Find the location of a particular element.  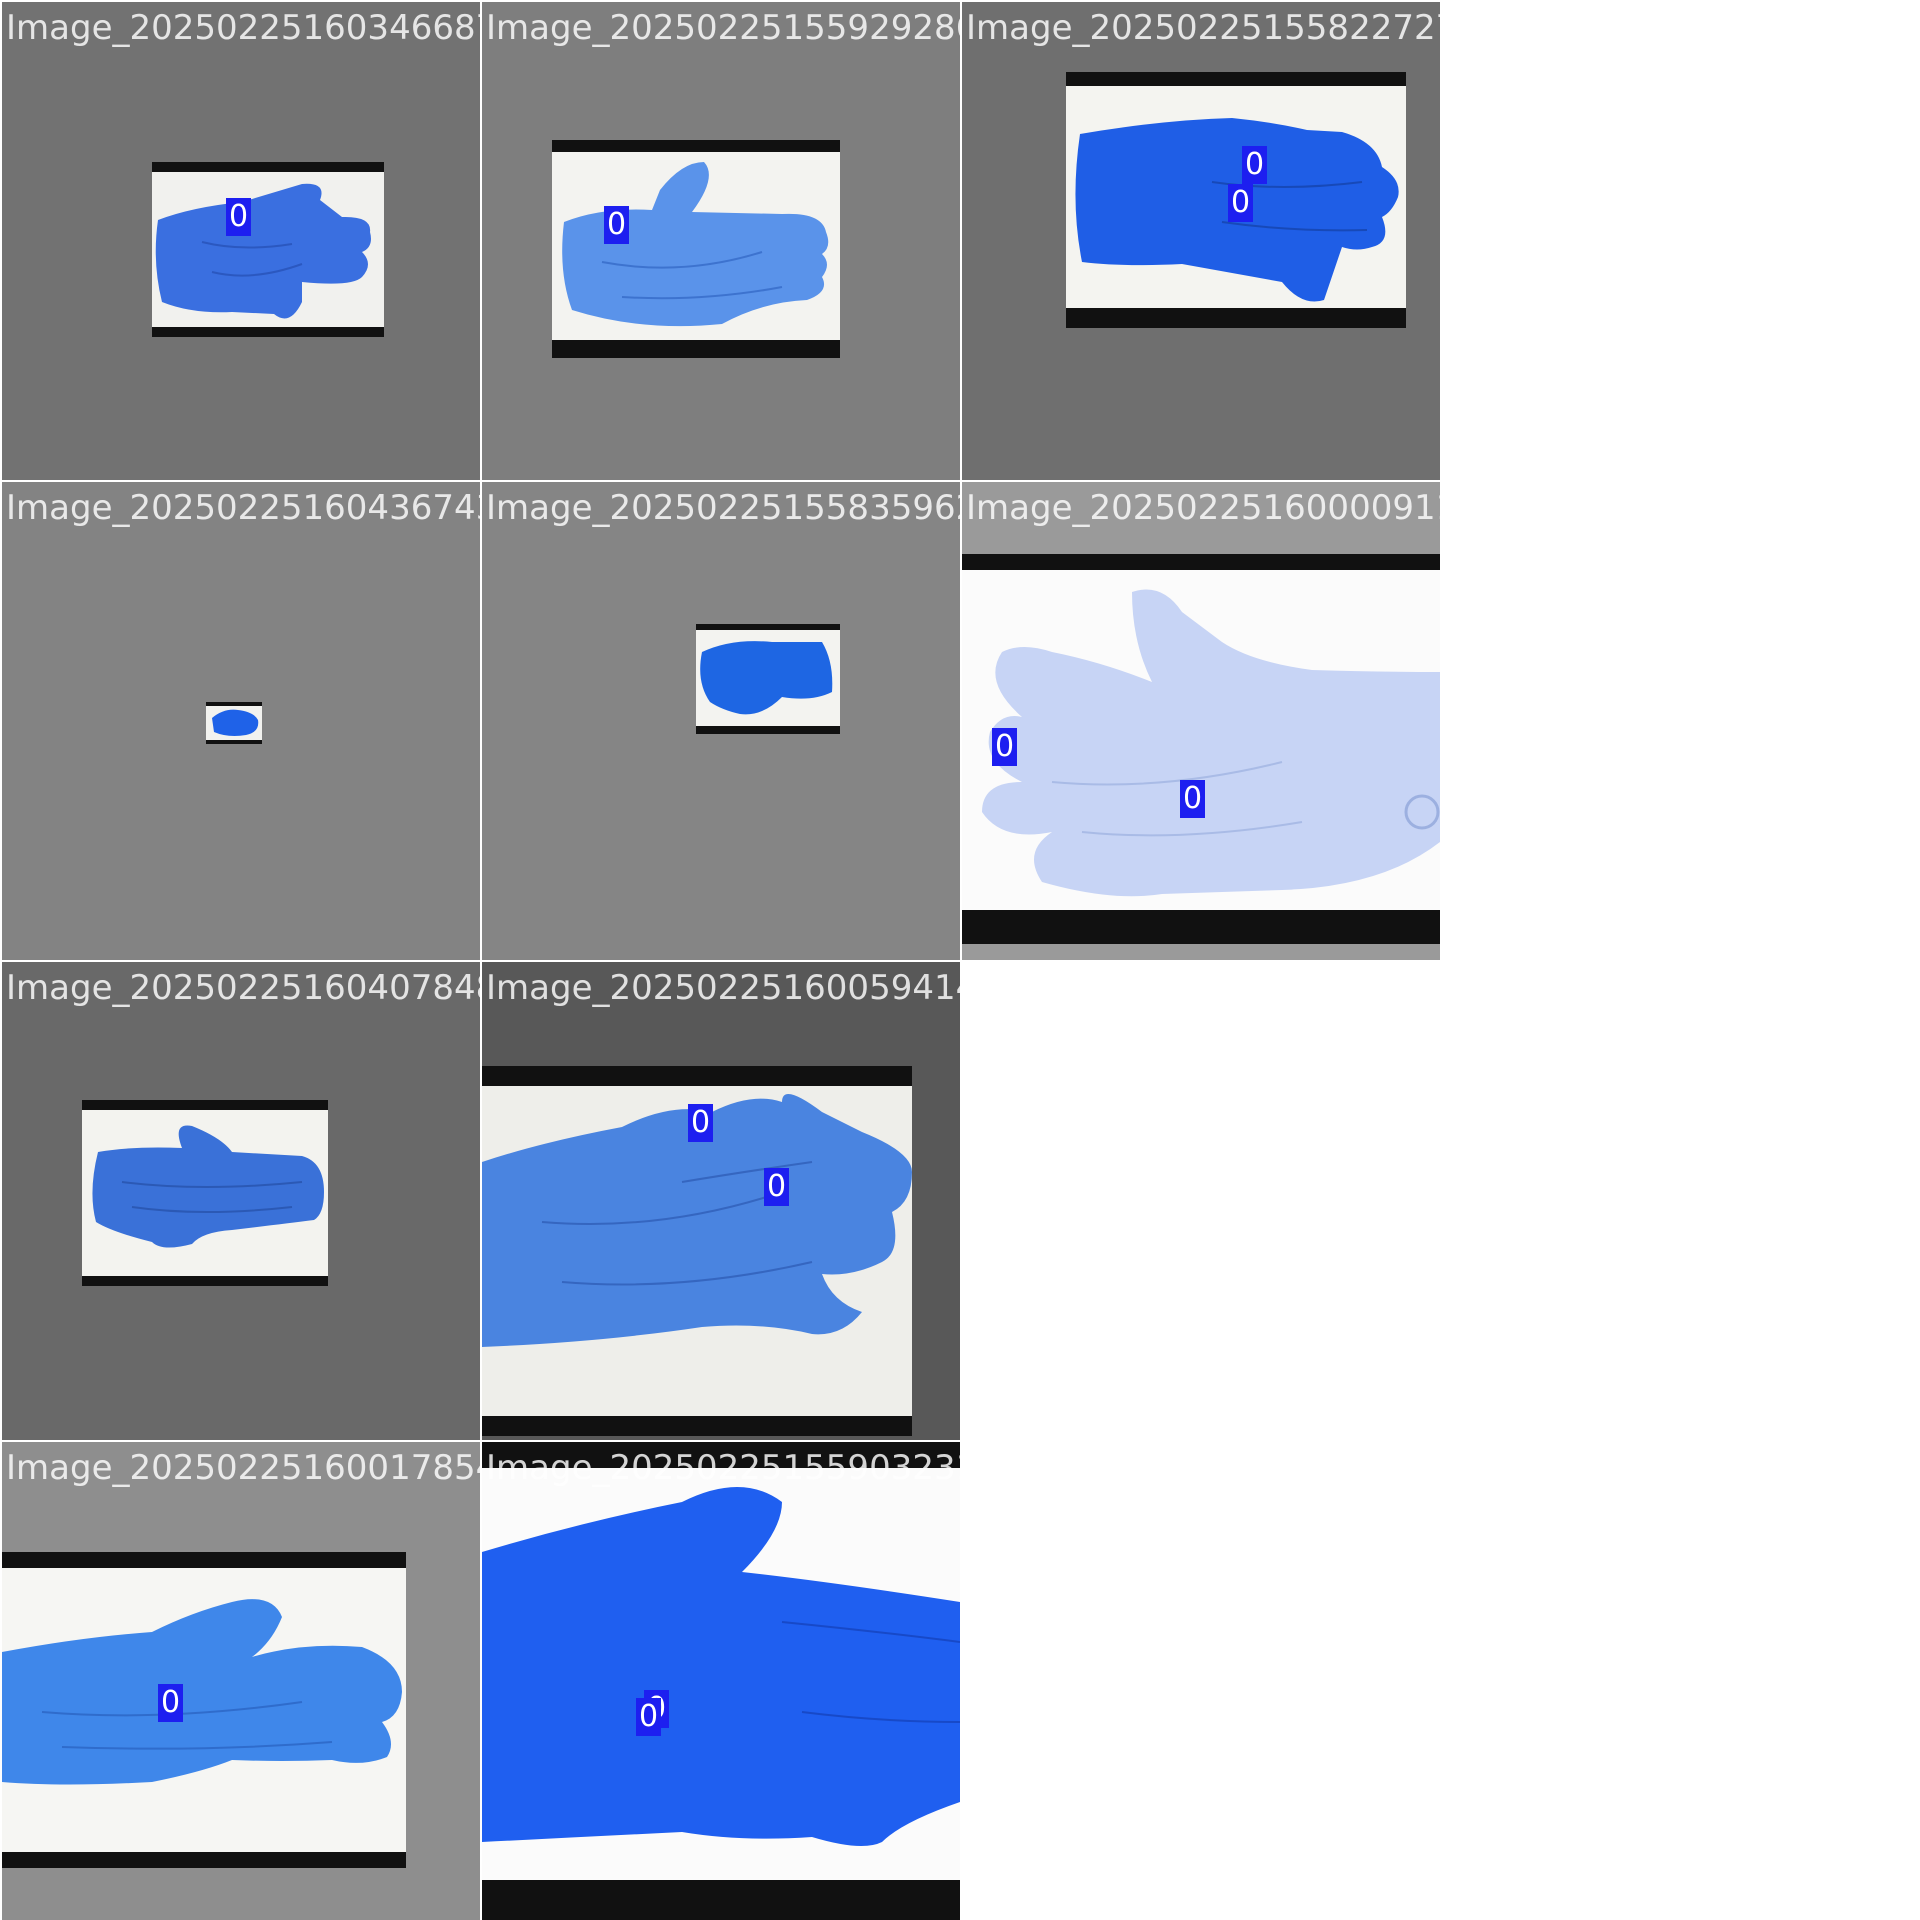

mosaic-tile-4: Image_20250225160436743.bmp is located at coordinates (241, 721).